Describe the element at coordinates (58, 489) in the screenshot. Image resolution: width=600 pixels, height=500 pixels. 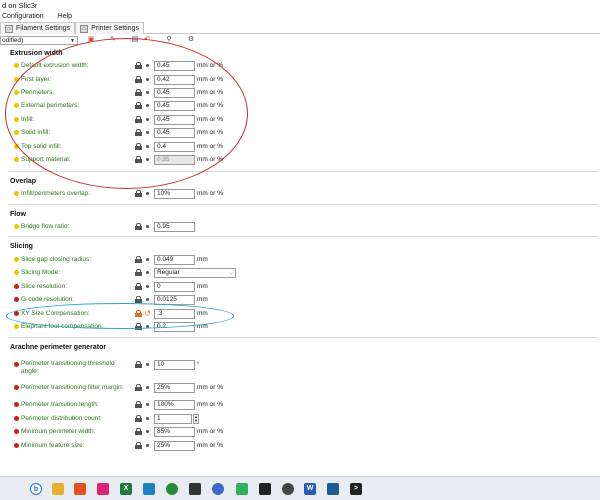
I see `file-explorer-icon` at that location.